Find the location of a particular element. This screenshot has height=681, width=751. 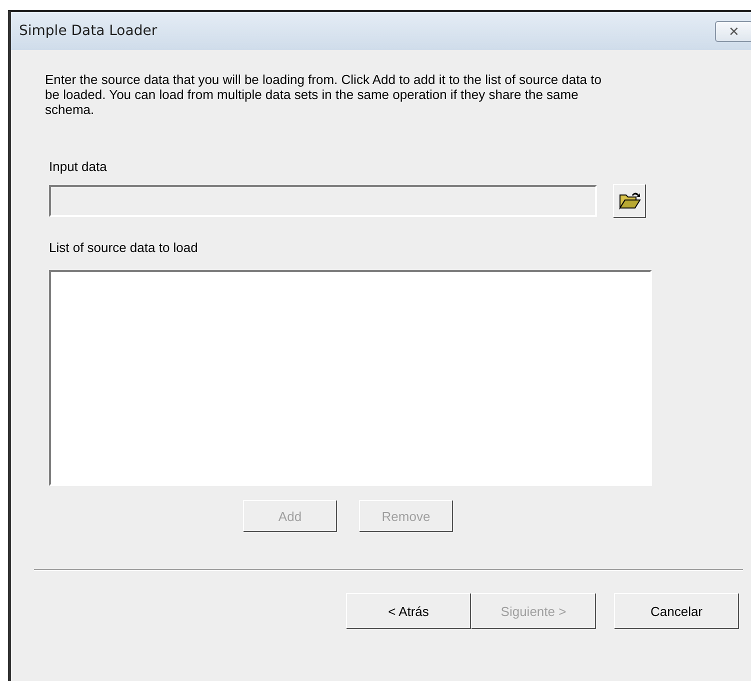

list-label: List of source data to load is located at coordinates (124, 247).